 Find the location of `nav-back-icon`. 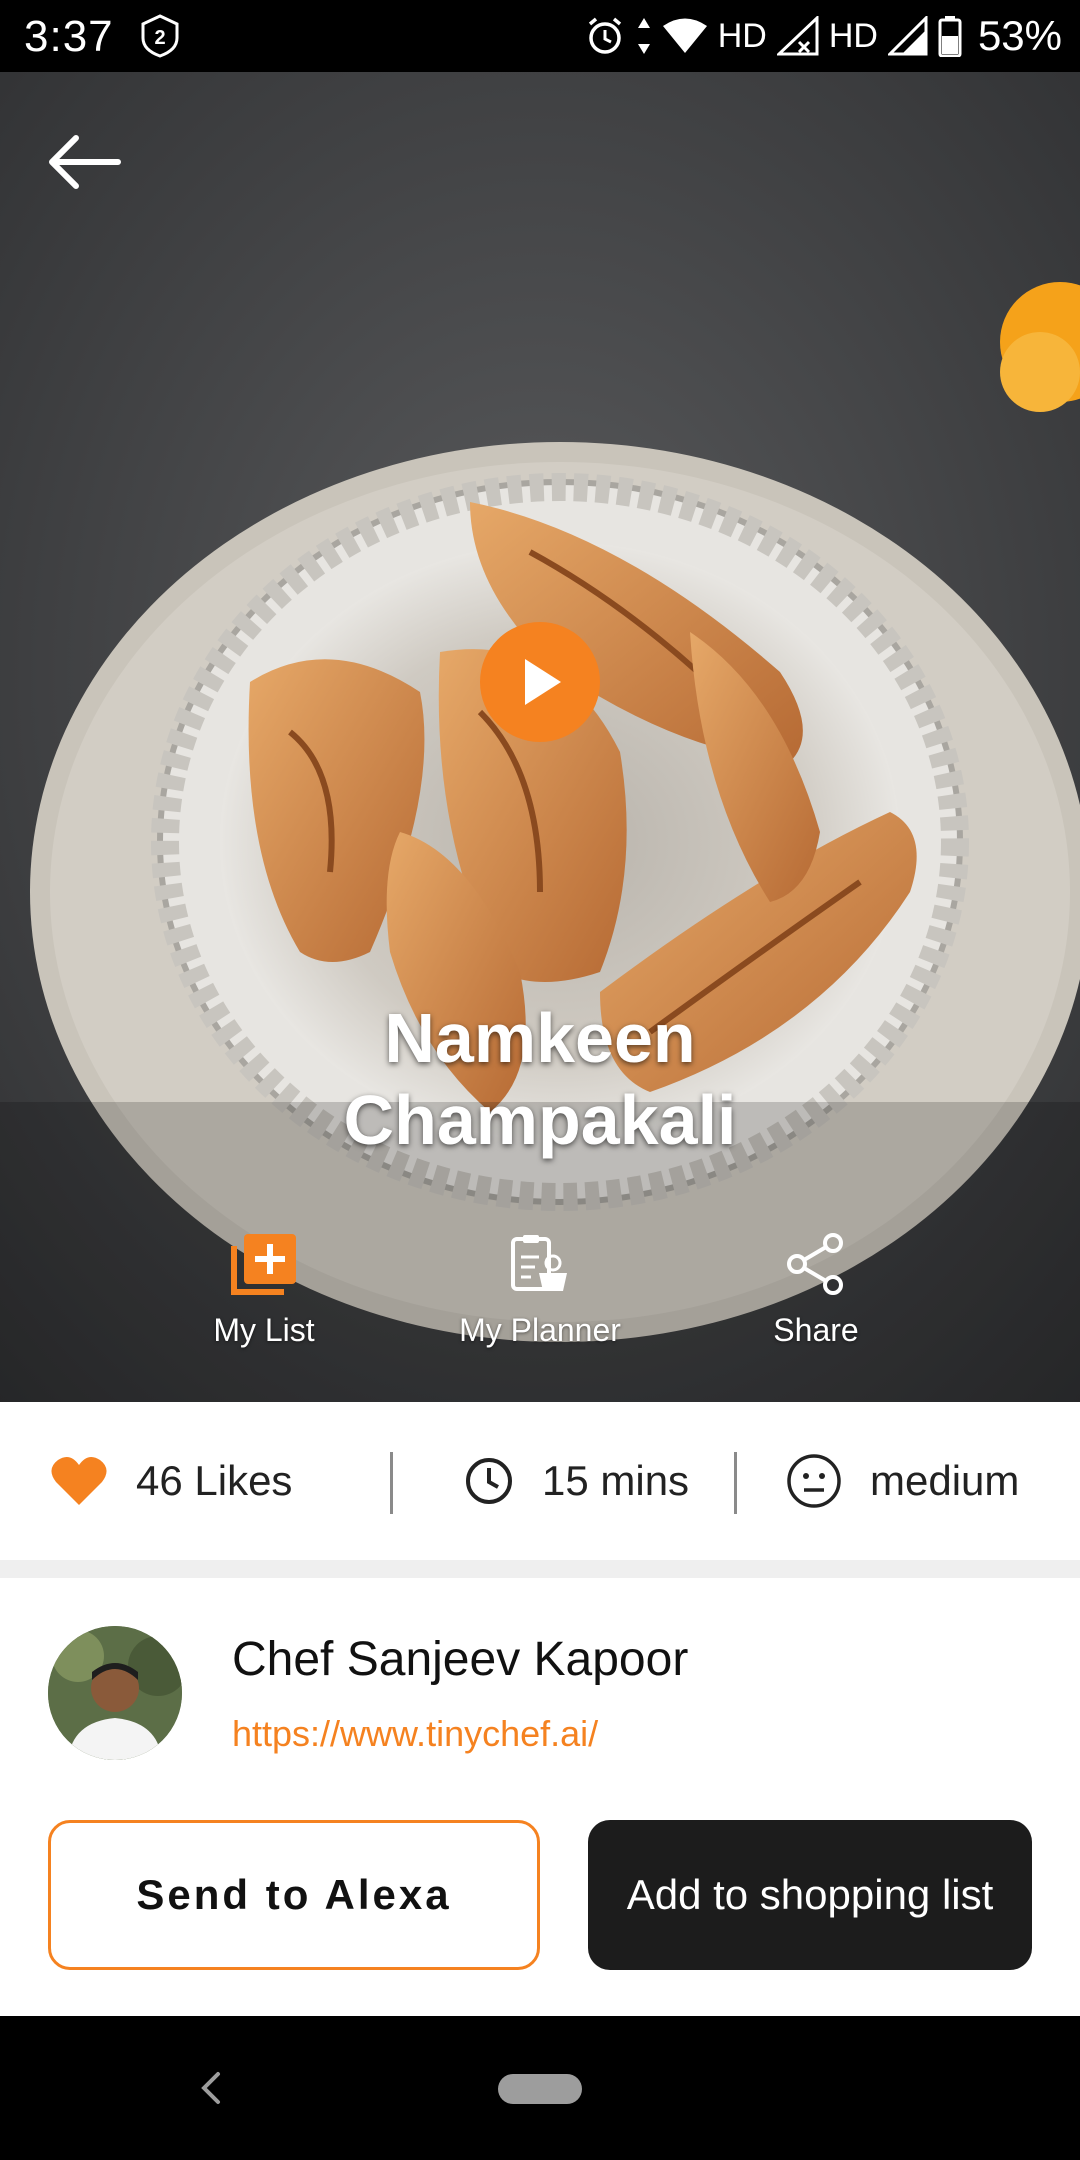

nav-back-icon is located at coordinates (210, 2088).